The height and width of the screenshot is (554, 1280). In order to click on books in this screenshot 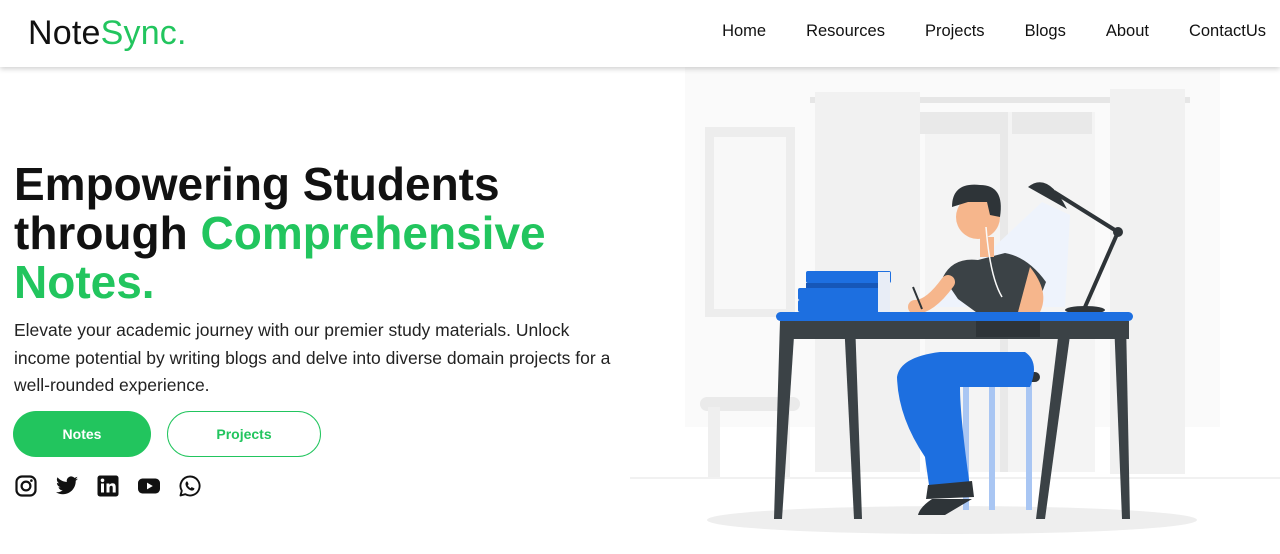, I will do `click(844, 291)`.